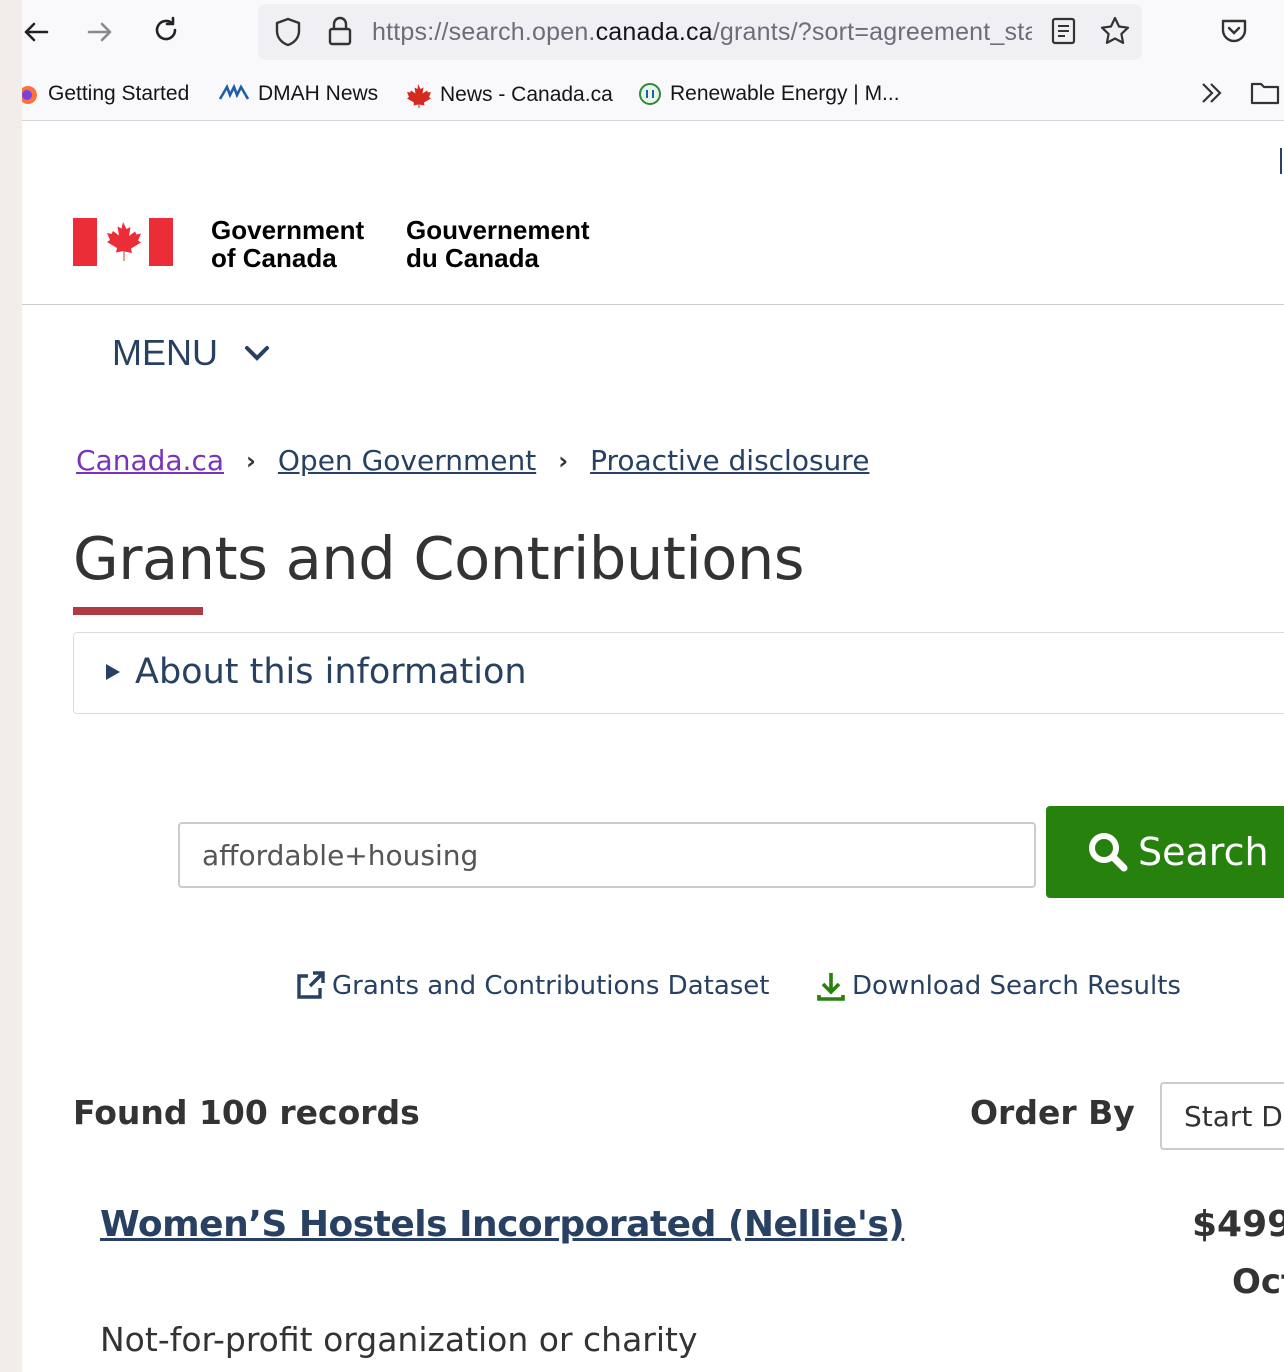  I want to click on order-by-select: Start Da, so click(1222, 1116).